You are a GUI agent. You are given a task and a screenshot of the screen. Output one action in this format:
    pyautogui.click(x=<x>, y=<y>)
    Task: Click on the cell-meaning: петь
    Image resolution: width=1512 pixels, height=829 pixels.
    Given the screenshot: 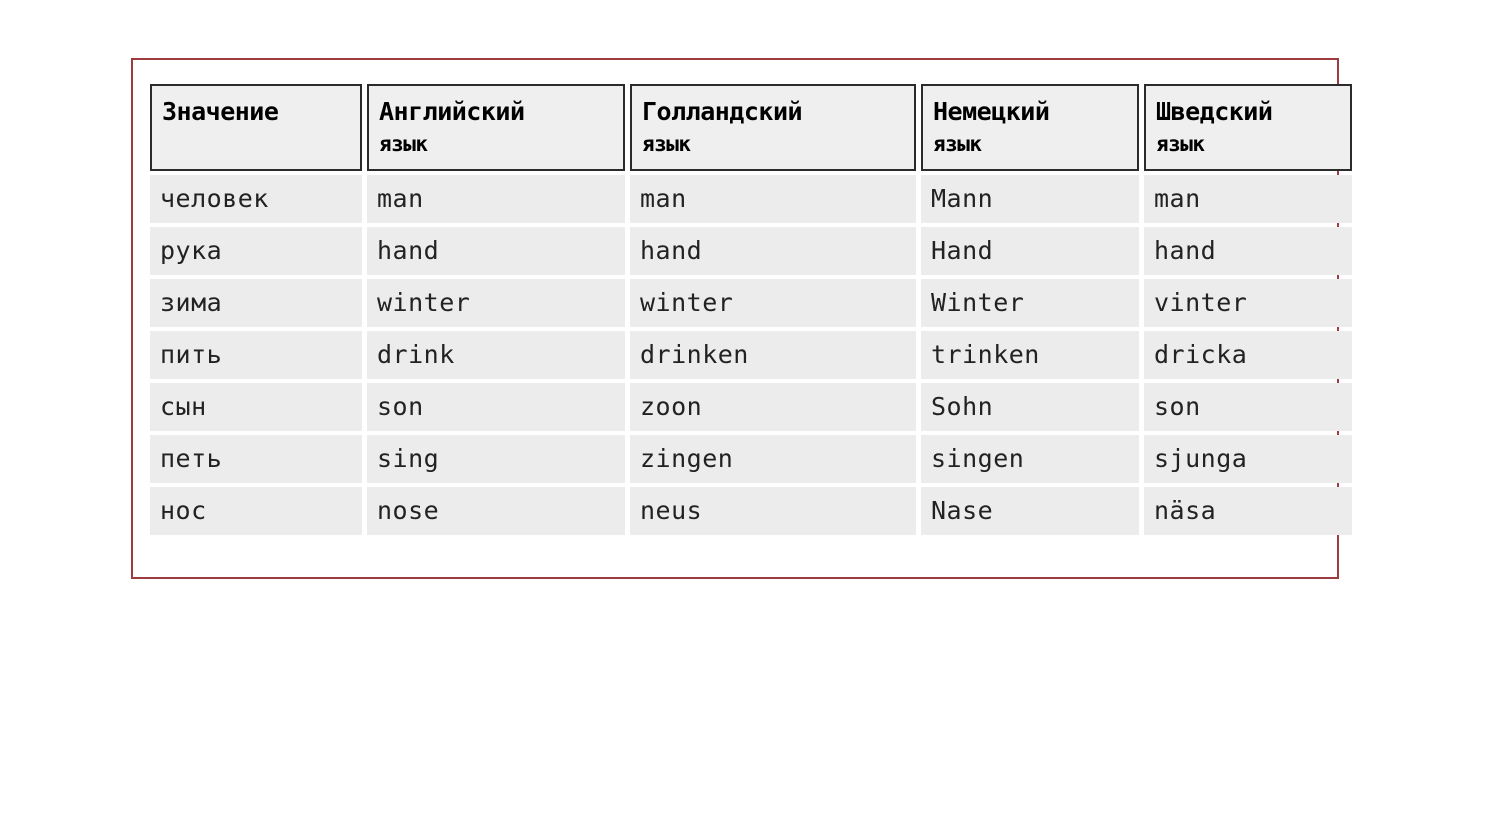 What is the action you would take?
    pyautogui.click(x=256, y=459)
    